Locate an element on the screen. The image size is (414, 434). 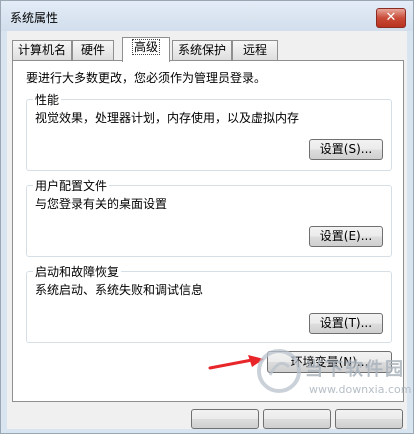
ok-button is located at coordinates (225, 419).